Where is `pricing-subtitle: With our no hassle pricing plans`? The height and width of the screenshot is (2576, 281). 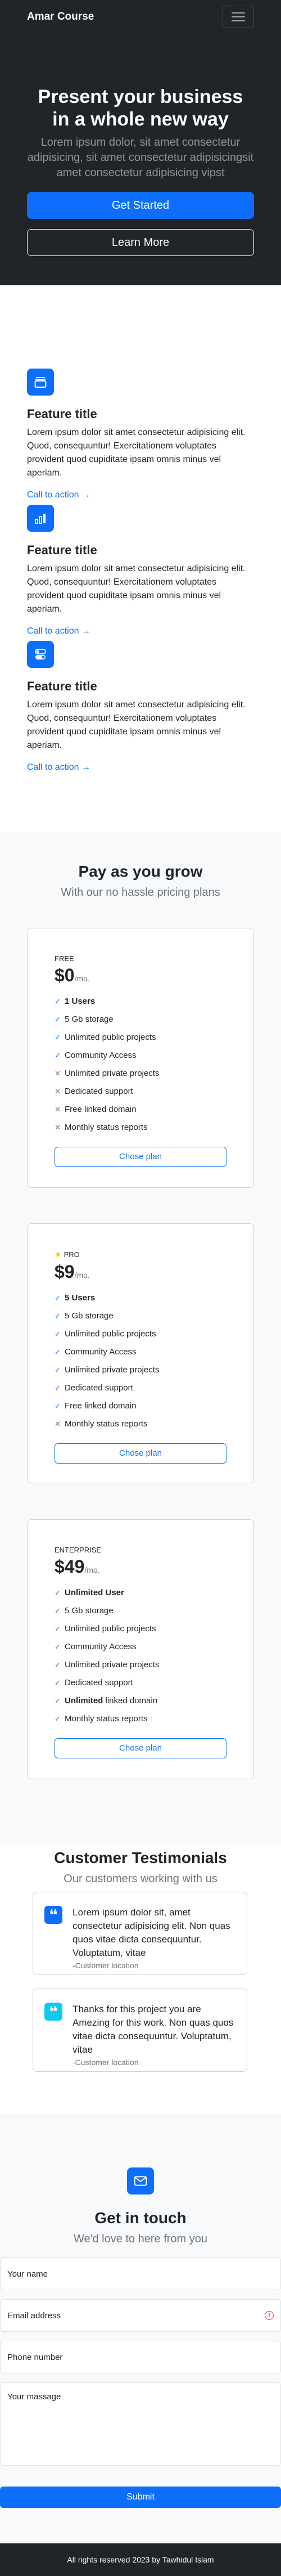
pricing-subtitle: With our no hassle pricing plans is located at coordinates (140, 892).